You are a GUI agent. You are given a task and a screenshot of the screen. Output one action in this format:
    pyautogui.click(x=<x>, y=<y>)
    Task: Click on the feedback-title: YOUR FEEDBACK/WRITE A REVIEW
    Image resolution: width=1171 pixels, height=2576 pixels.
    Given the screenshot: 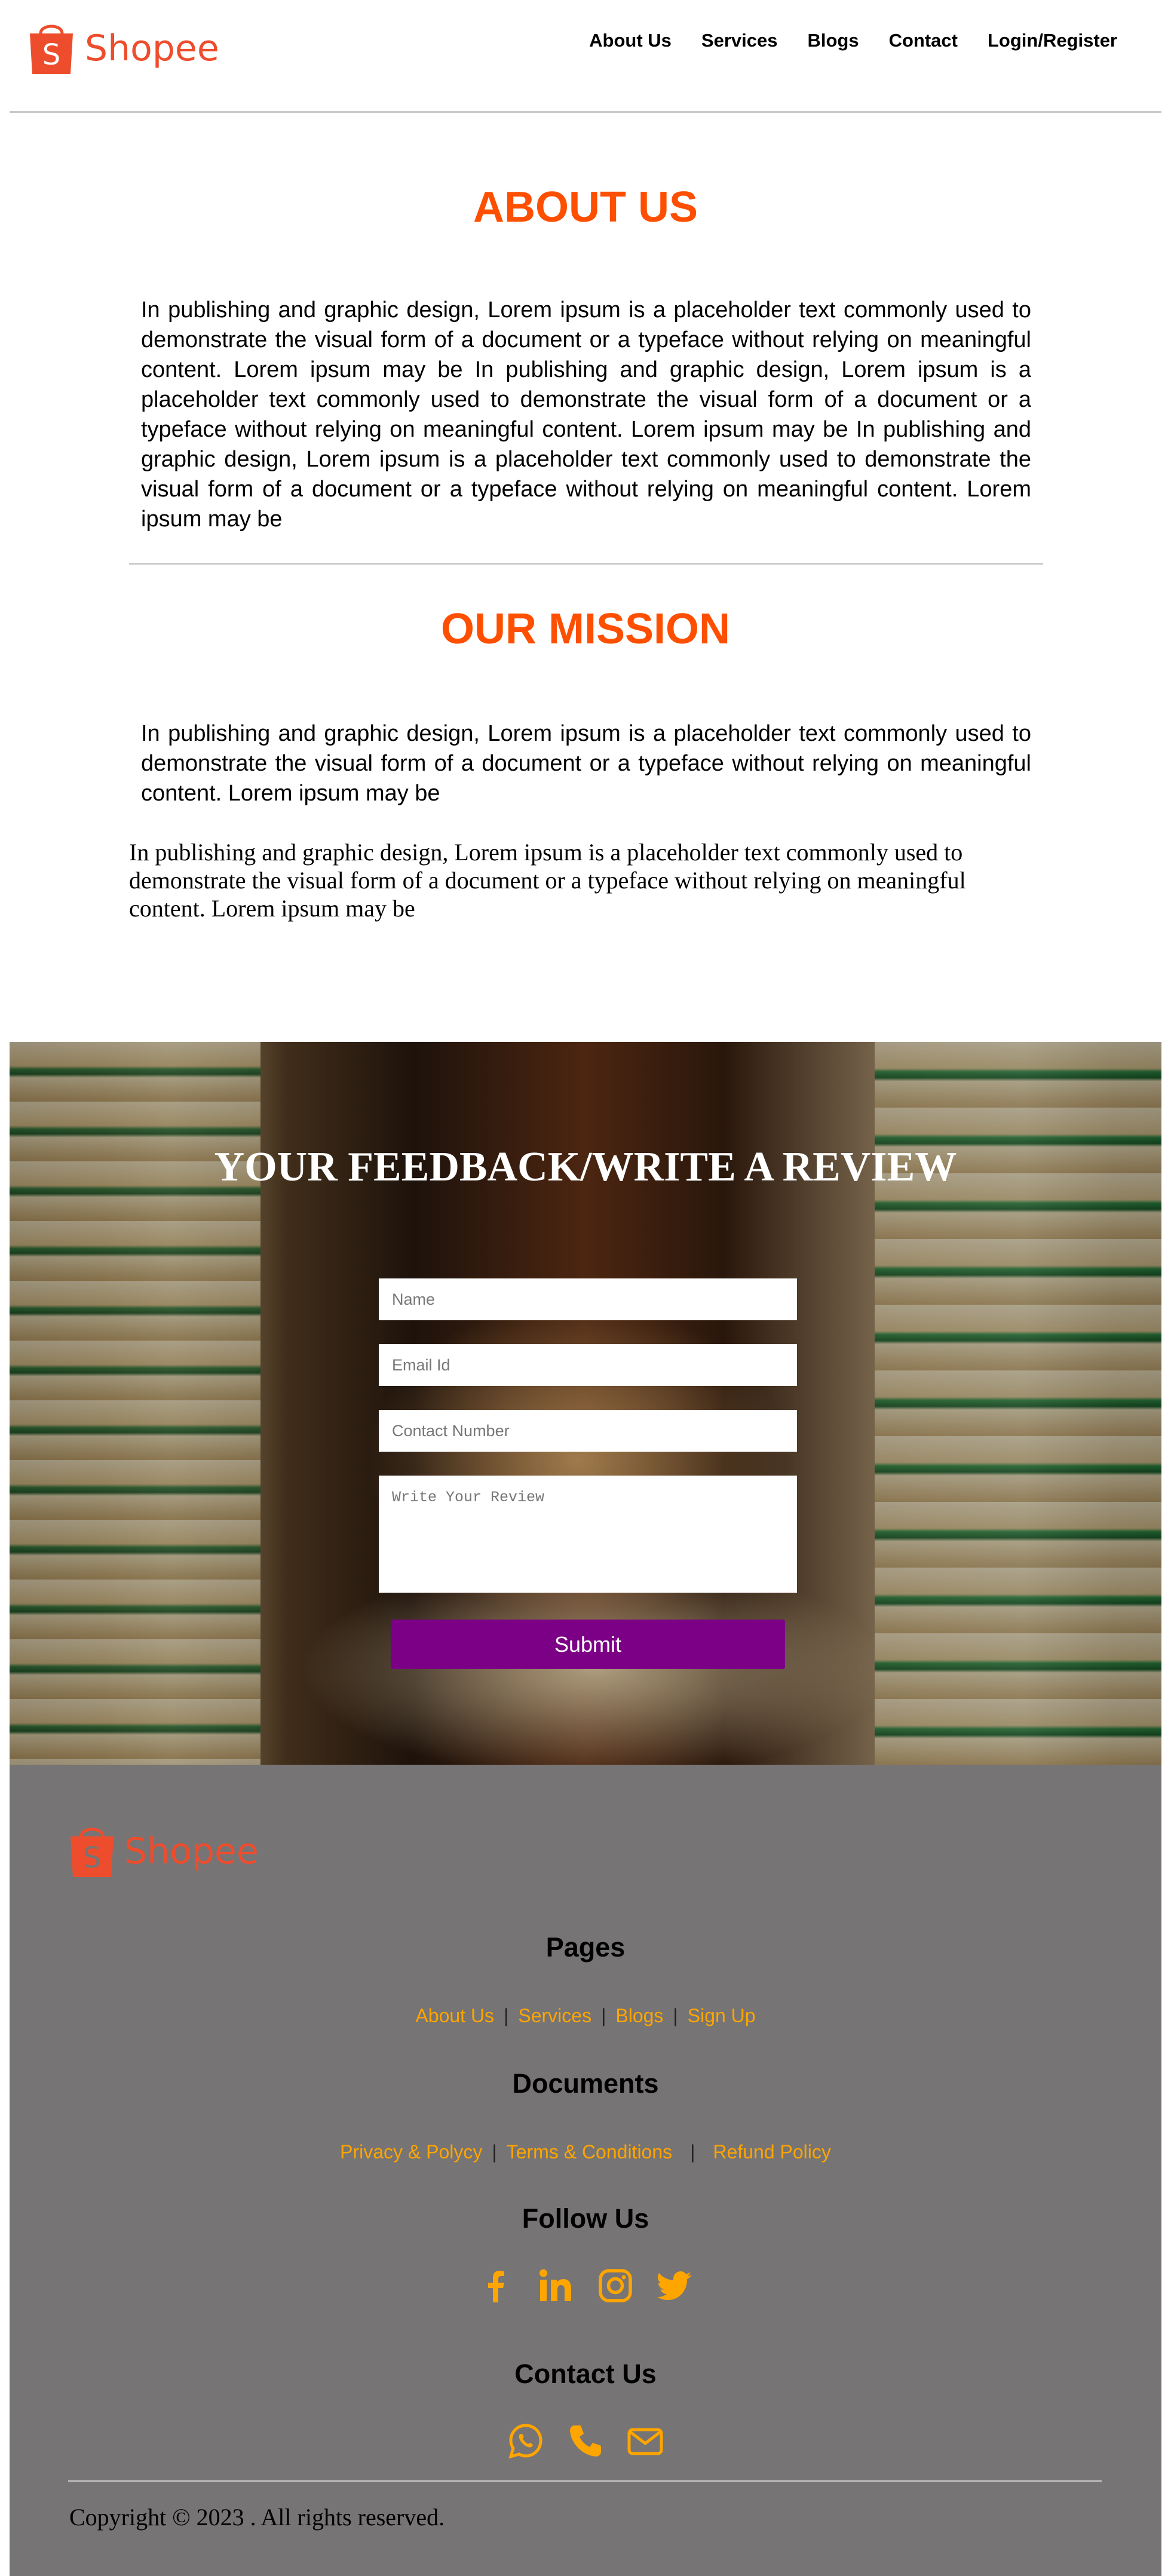 What is the action you would take?
    pyautogui.click(x=585, y=1167)
    